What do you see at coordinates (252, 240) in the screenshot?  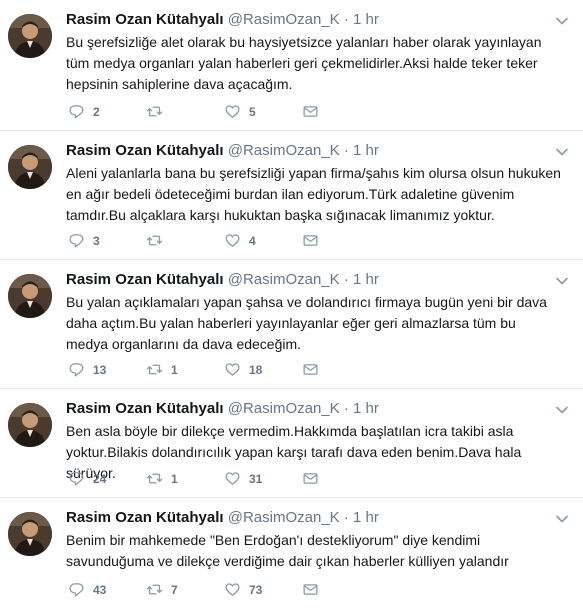 I see `like-count: 4` at bounding box center [252, 240].